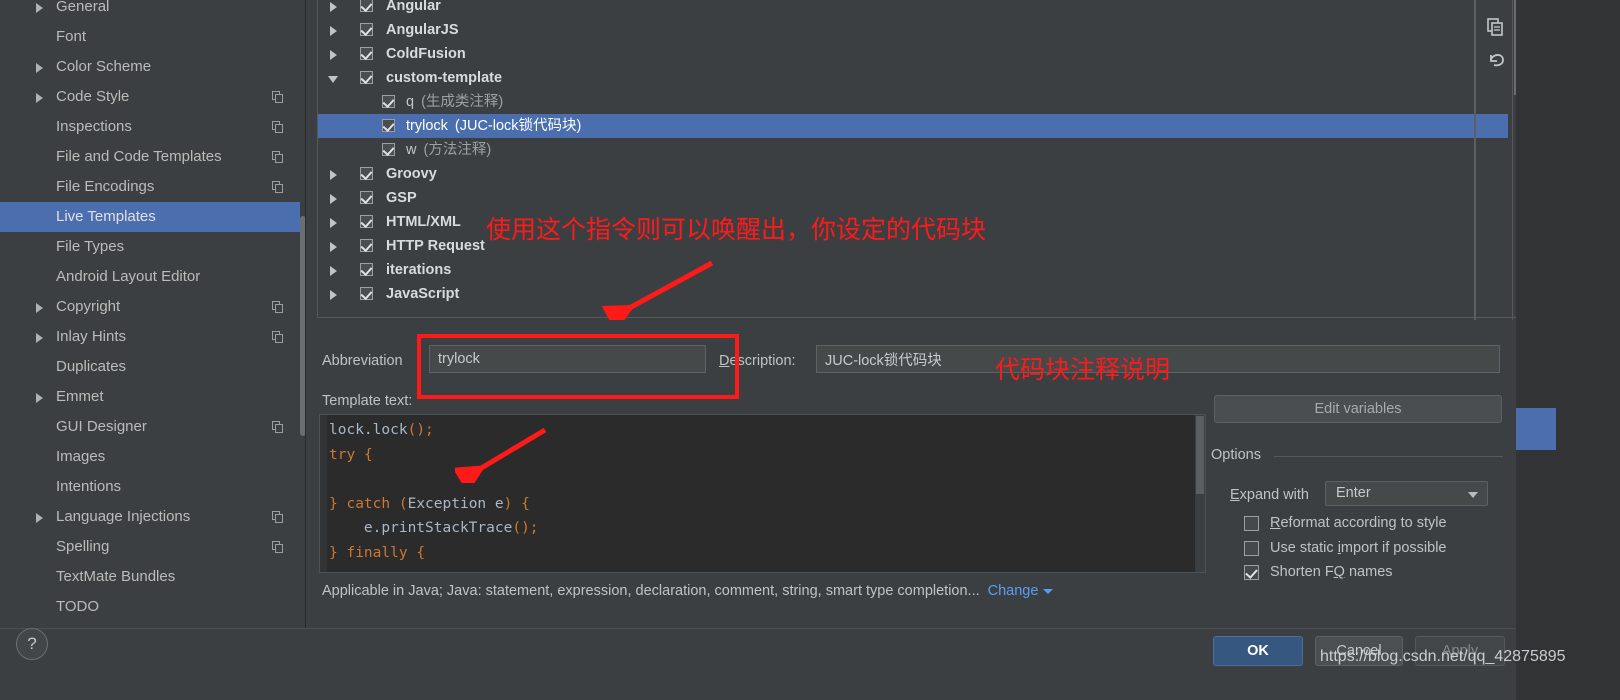 The image size is (1620, 700). Describe the element at coordinates (153, 157) in the screenshot. I see `sidebar-item-file-and-code-templates: File and Code Templates` at that location.